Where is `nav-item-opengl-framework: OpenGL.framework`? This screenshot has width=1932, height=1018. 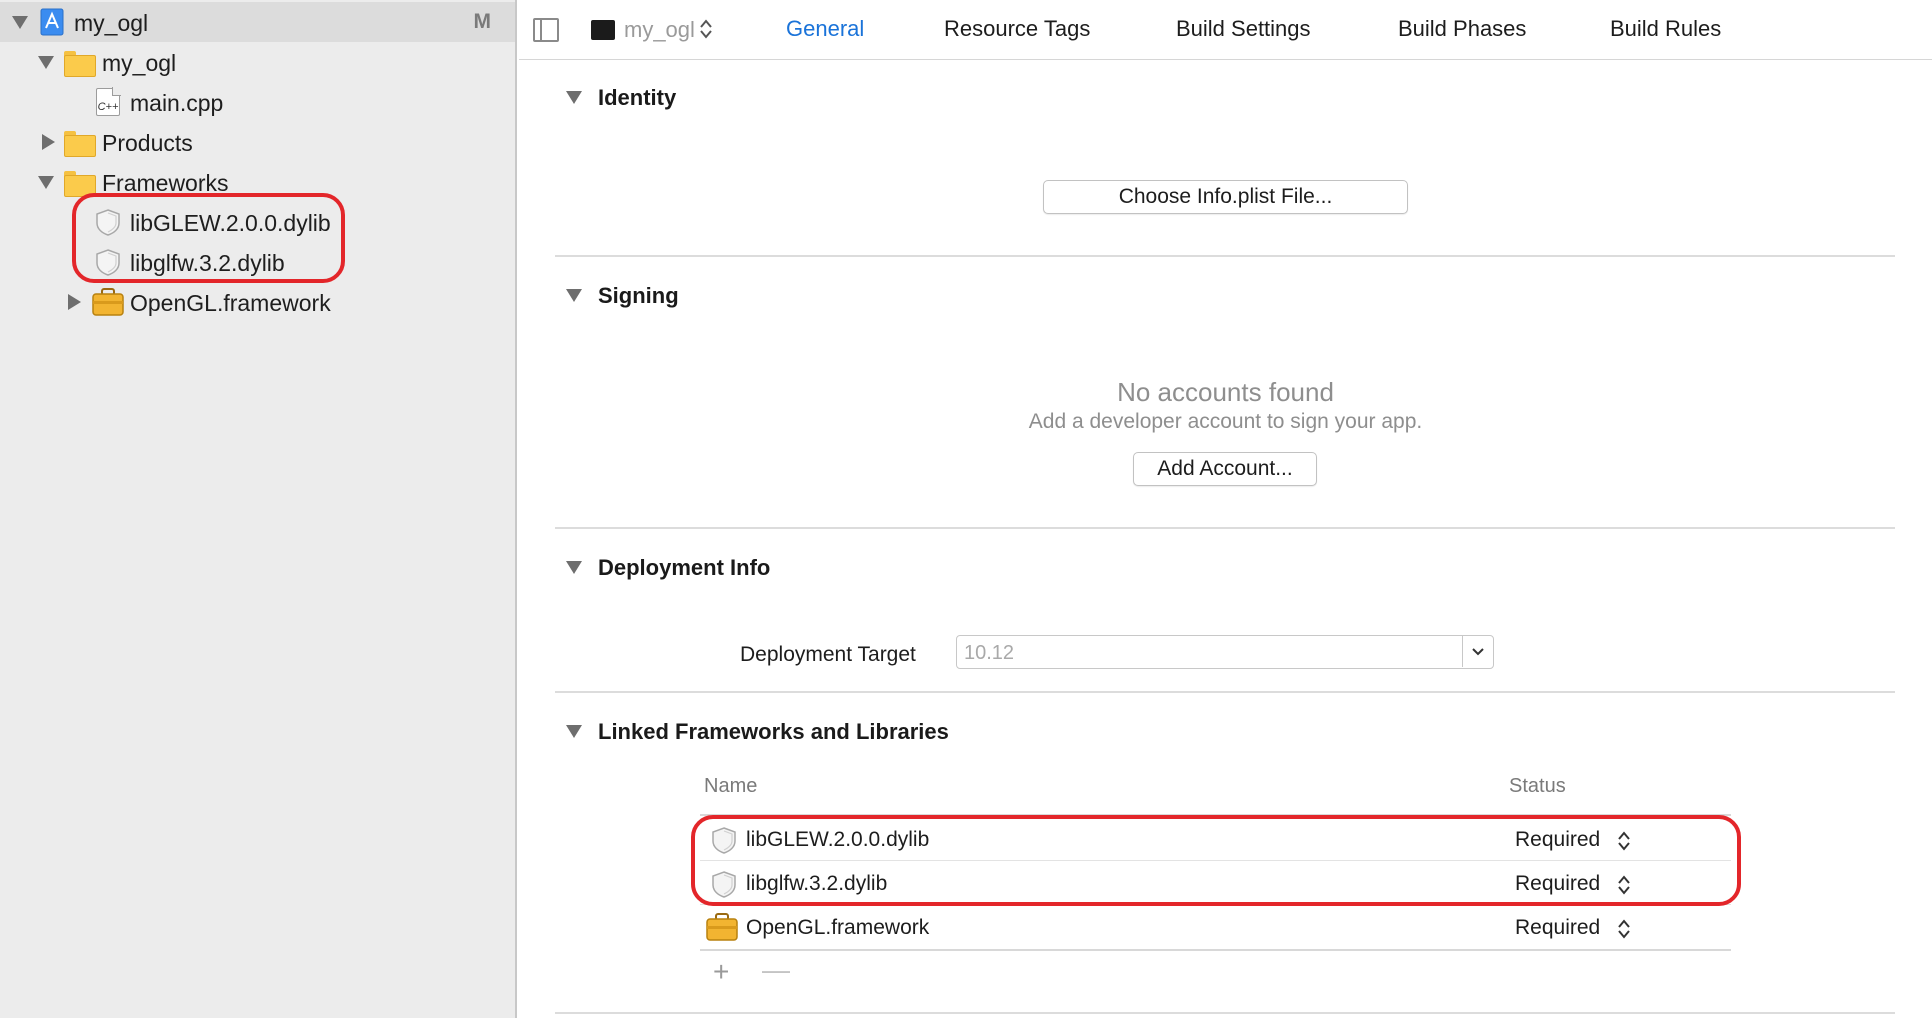
nav-item-opengl-framework: OpenGL.framework is located at coordinates (257, 302).